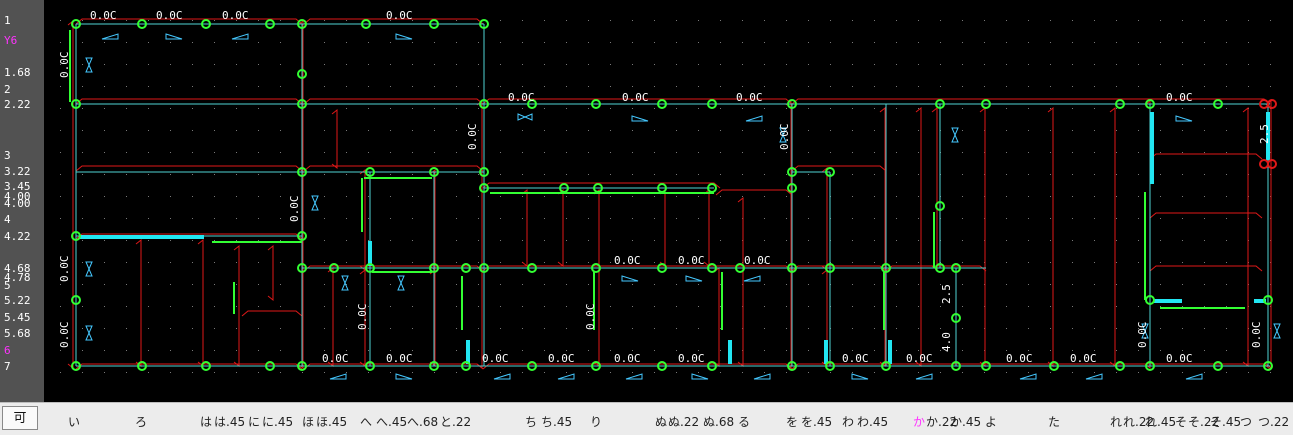  Describe the element at coordinates (20, 418) in the screenshot. I see `mode-button: 可` at that location.